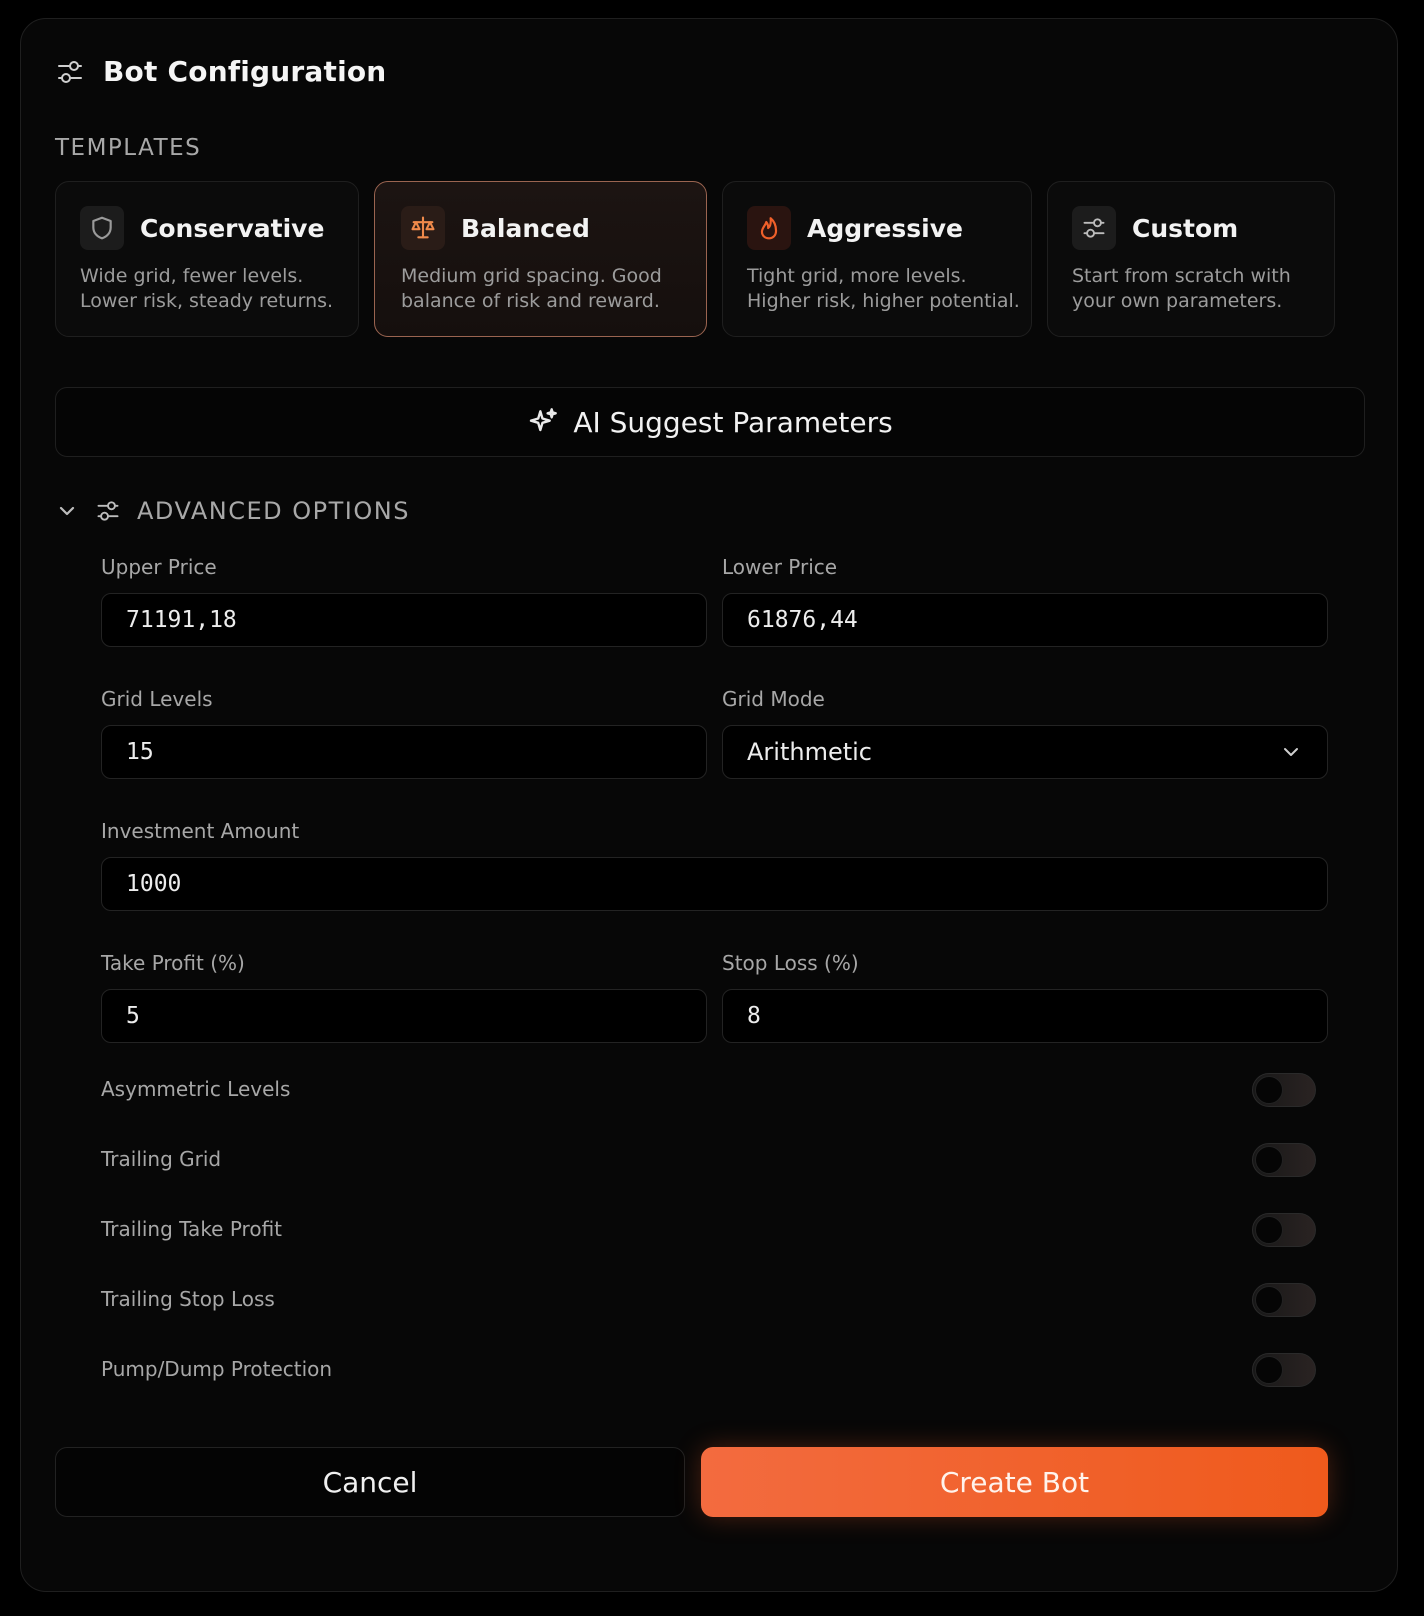  I want to click on template-name: Custom, so click(1185, 228).